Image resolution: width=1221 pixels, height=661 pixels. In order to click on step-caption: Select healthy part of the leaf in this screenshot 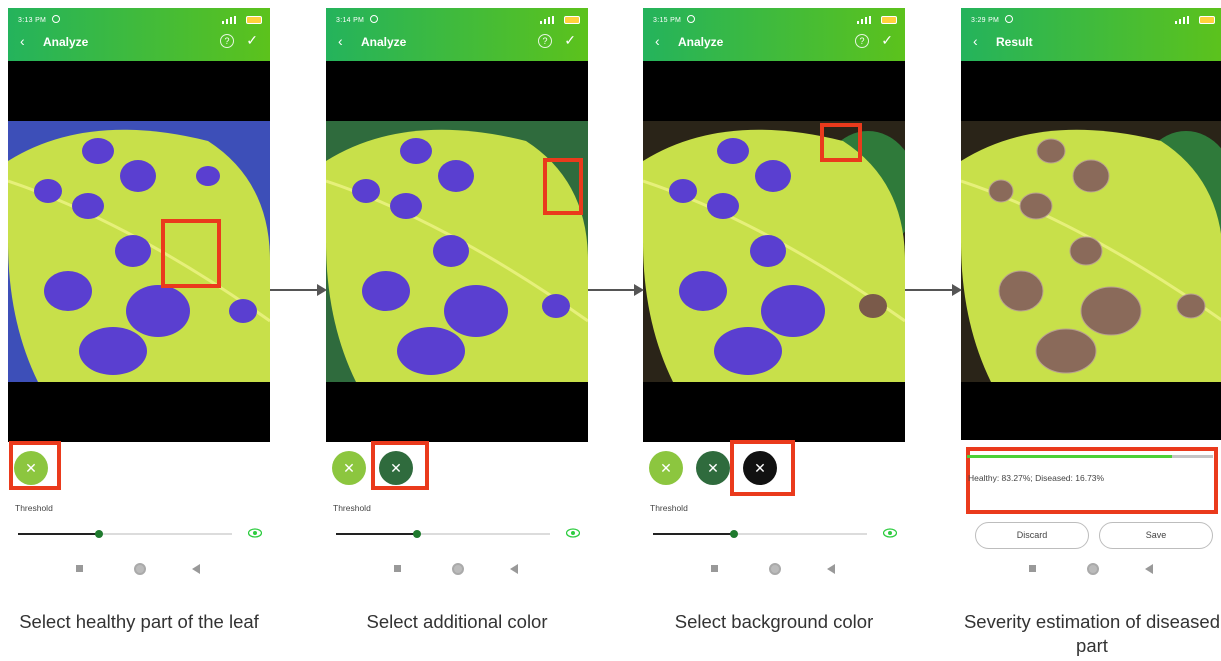, I will do `click(139, 621)`.